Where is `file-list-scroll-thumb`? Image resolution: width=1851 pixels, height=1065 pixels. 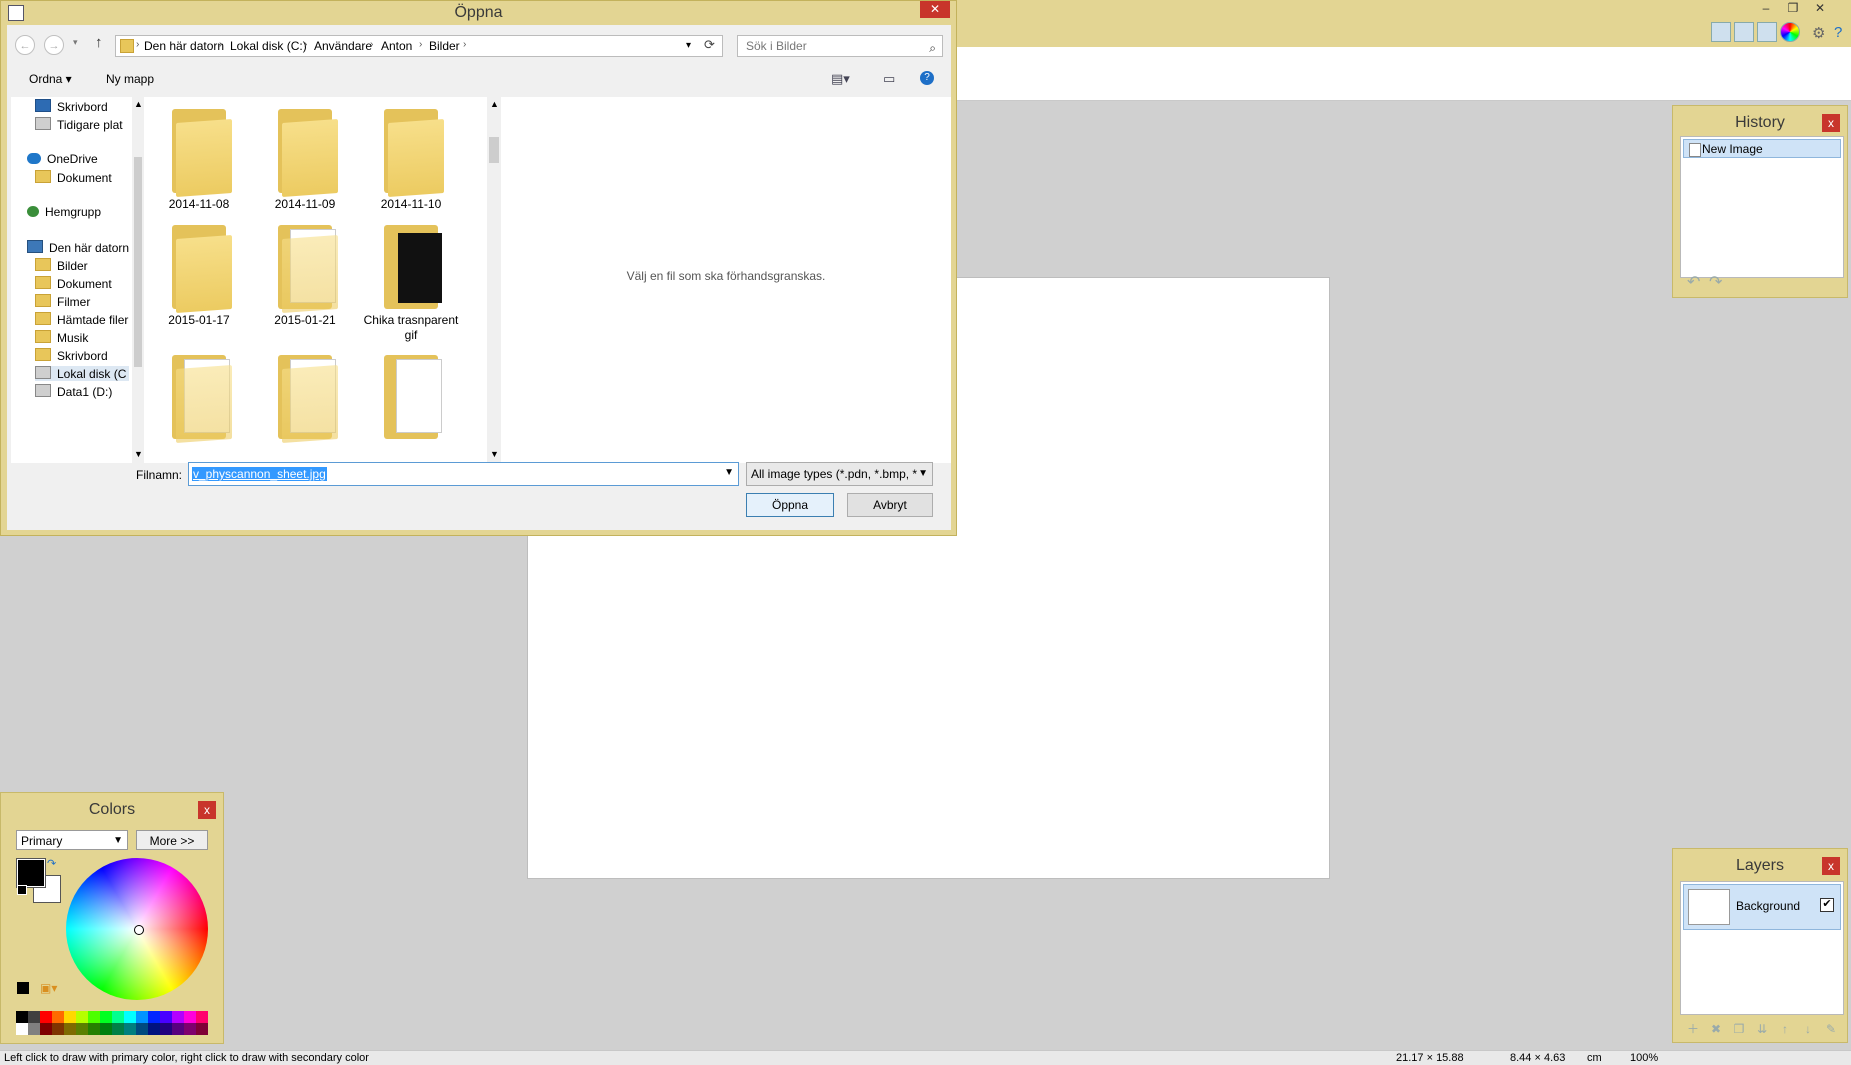
file-list-scroll-thumb is located at coordinates (494, 150).